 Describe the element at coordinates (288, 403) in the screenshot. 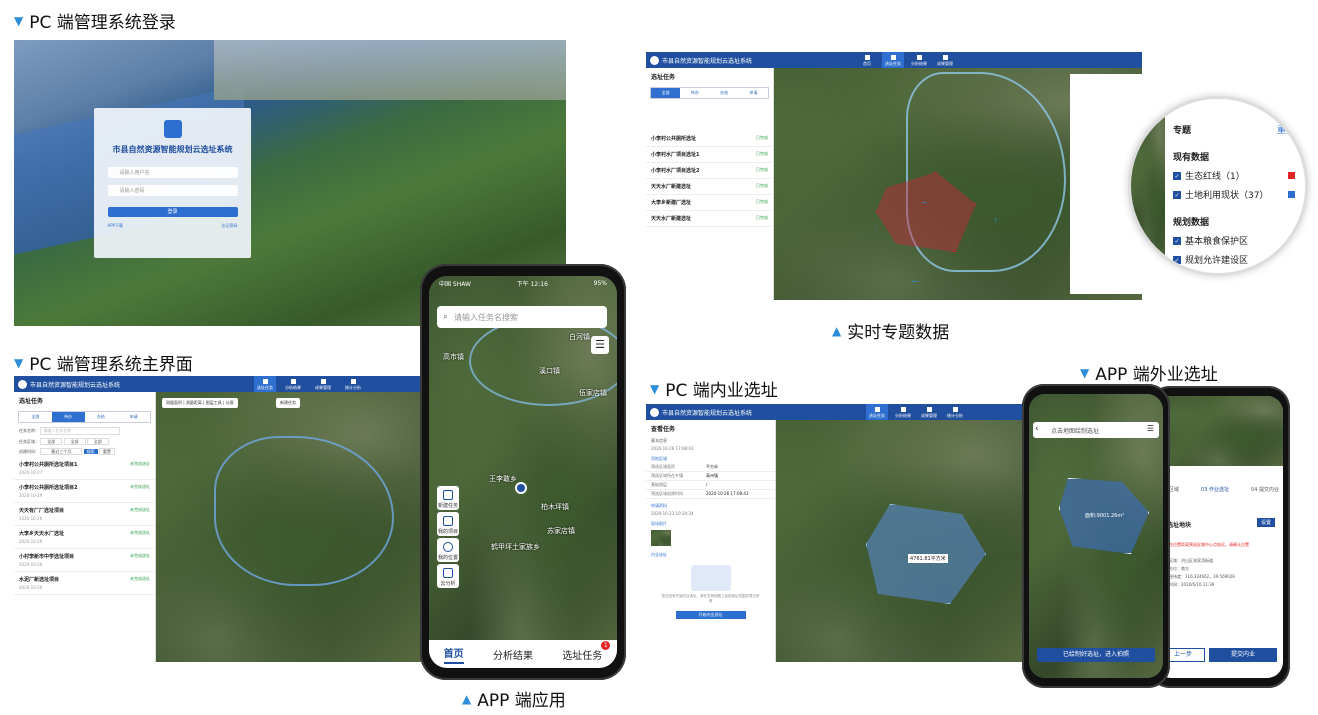

I see `new-task-button: 新建任务` at that location.